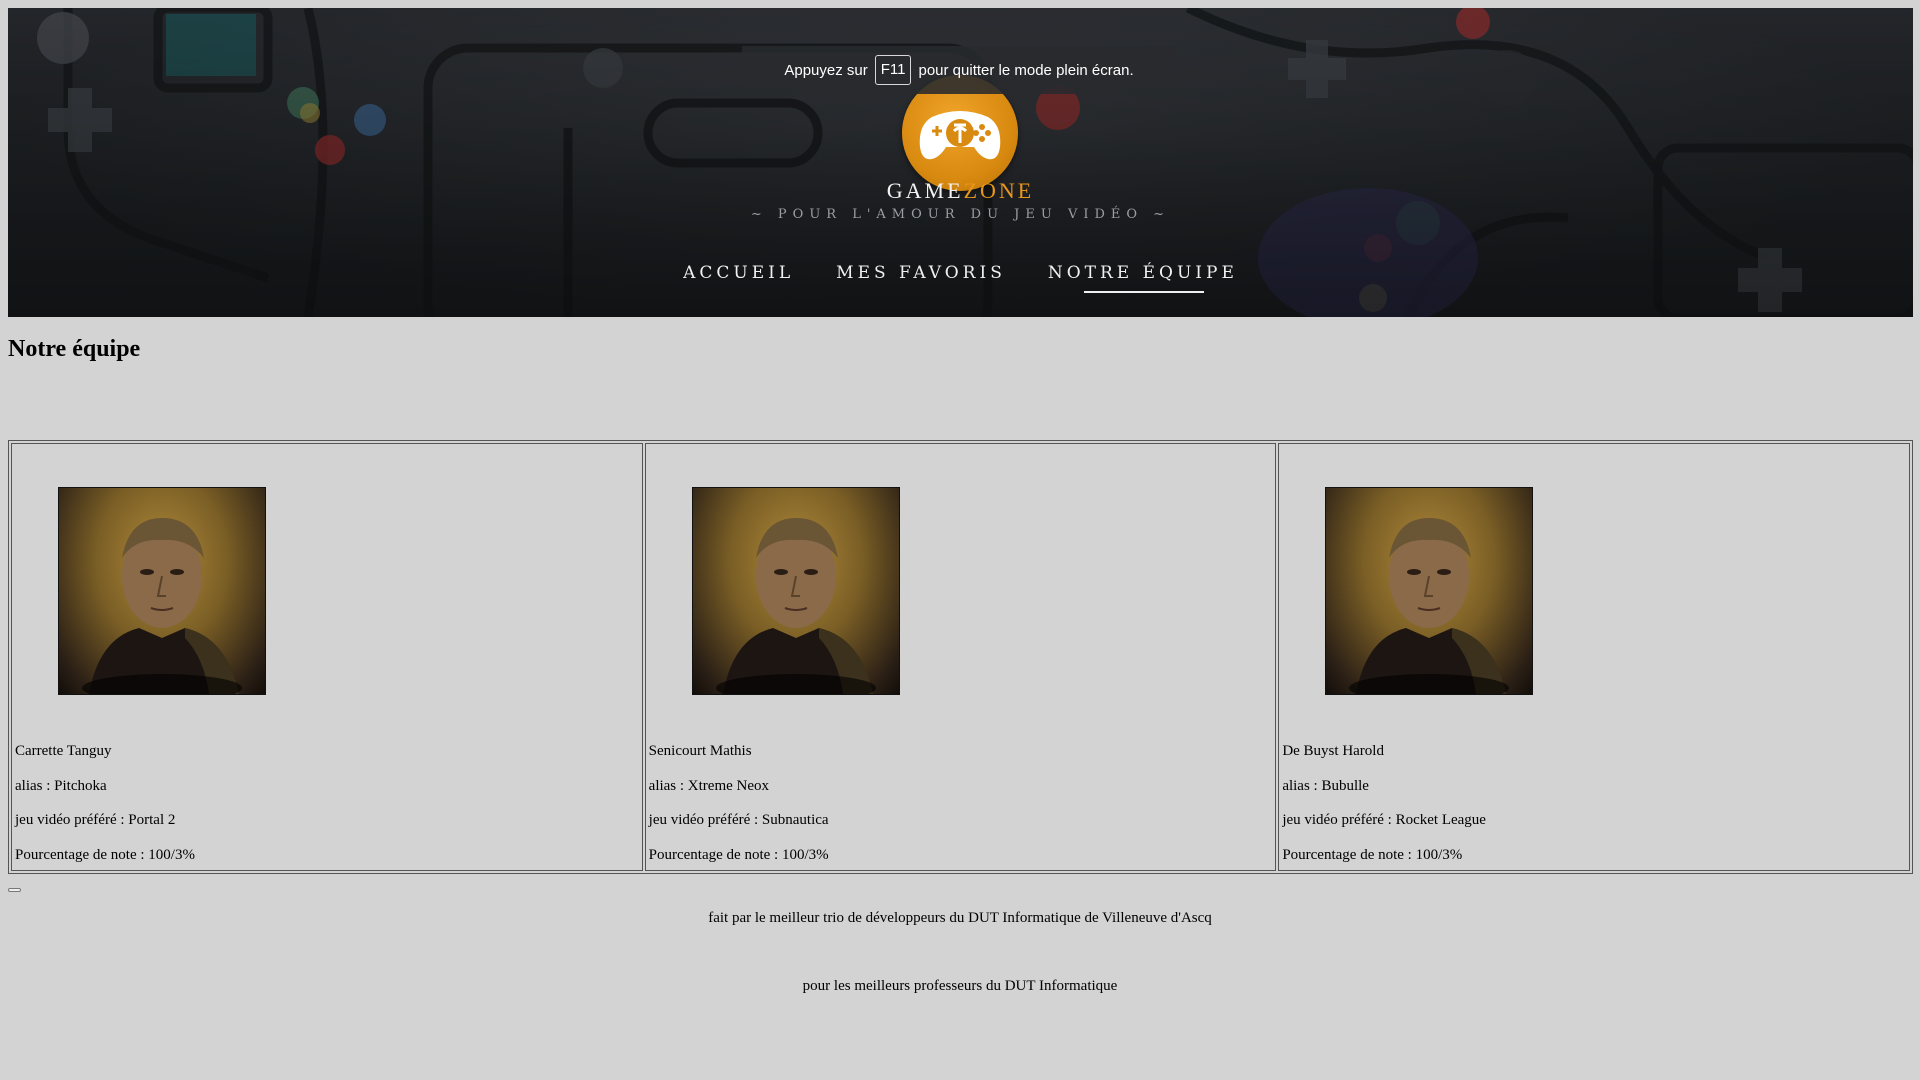  I want to click on site-brand: GAMEZONE, so click(960, 191).